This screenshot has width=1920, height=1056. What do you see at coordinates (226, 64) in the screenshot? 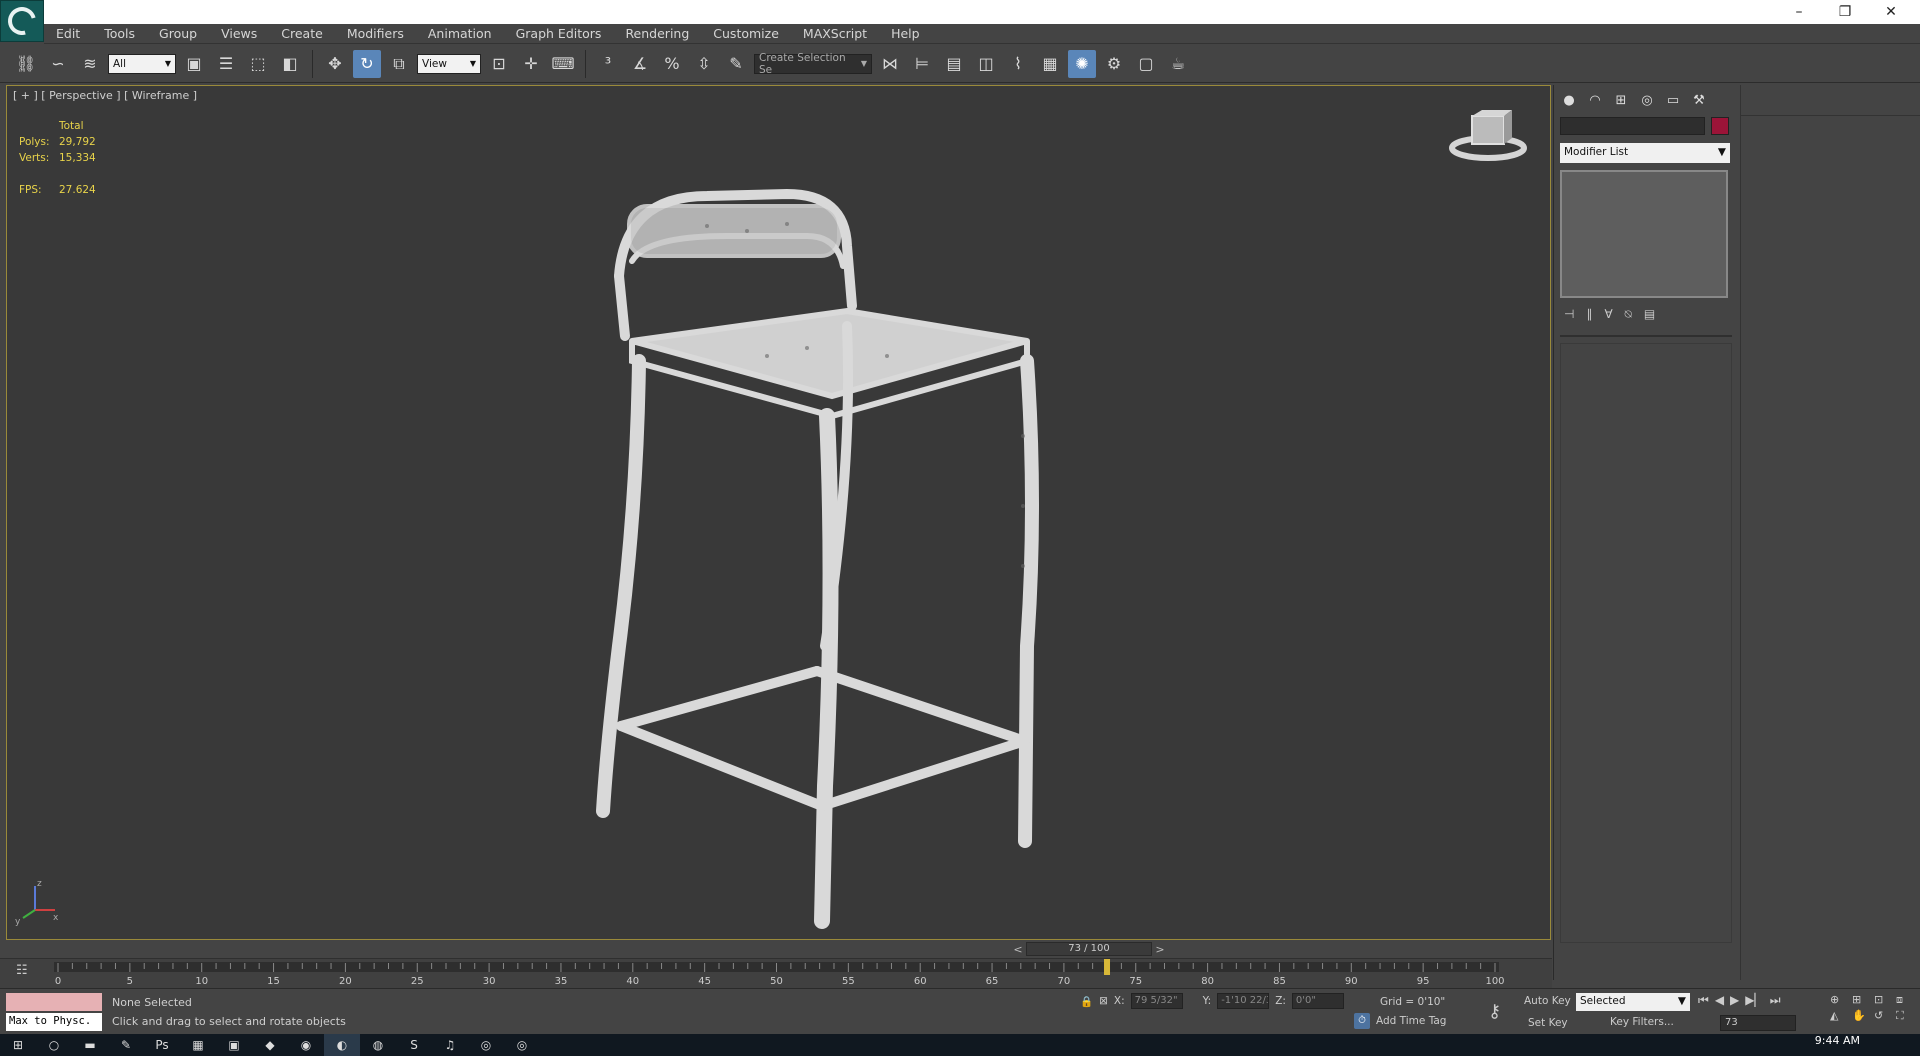
I see `select-by-name-icon: ☰` at bounding box center [226, 64].